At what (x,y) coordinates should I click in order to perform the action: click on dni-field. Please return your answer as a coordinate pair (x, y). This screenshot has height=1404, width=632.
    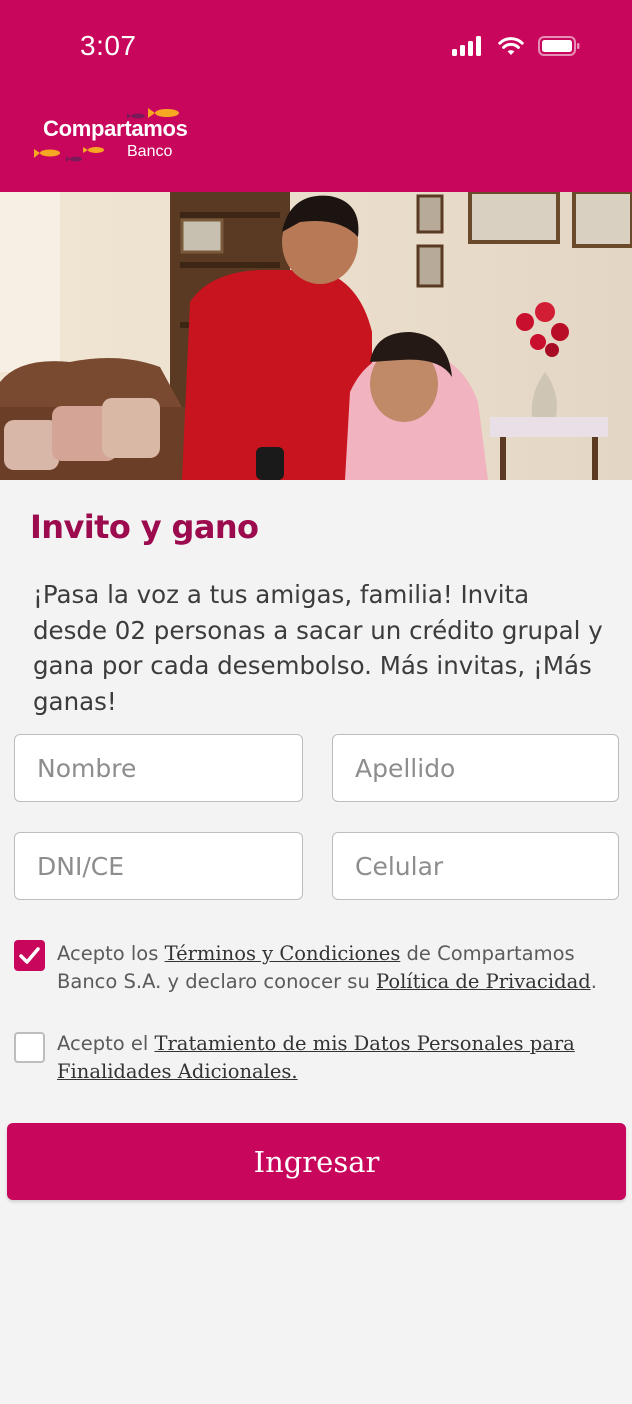
    Looking at the image, I should click on (158, 866).